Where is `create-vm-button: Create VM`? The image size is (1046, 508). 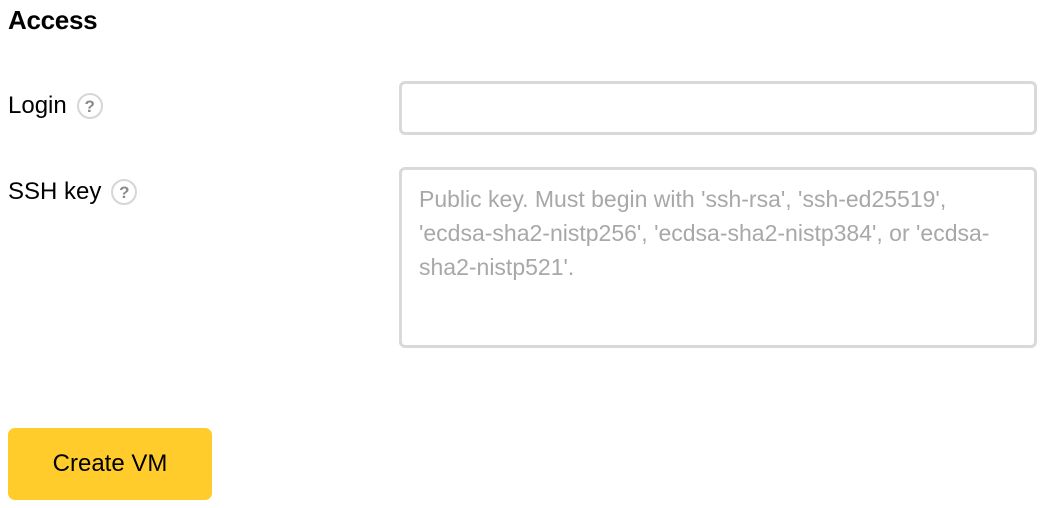 create-vm-button: Create VM is located at coordinates (110, 464).